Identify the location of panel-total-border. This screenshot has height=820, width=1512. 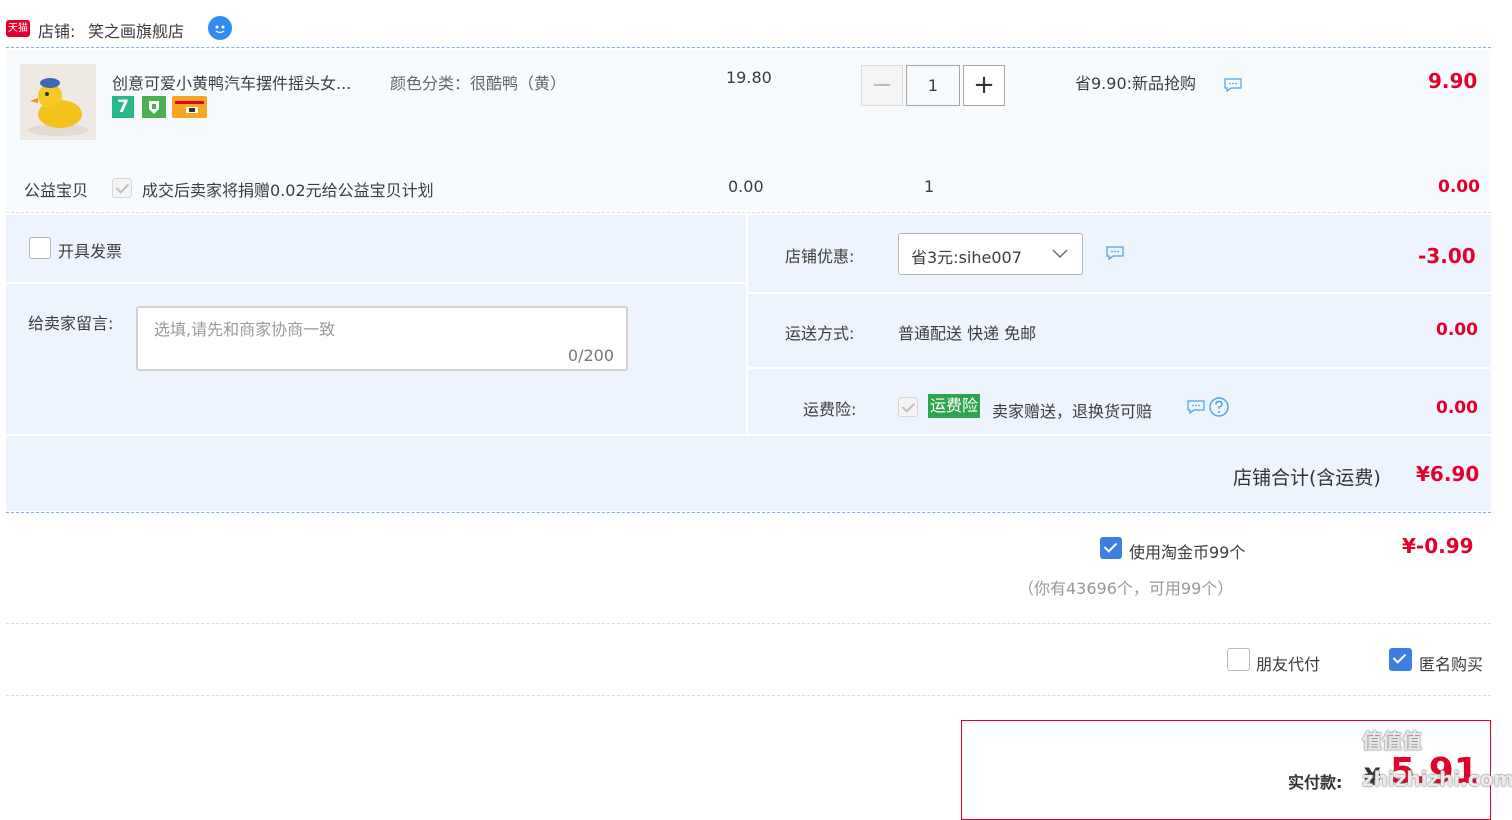
(748, 435).